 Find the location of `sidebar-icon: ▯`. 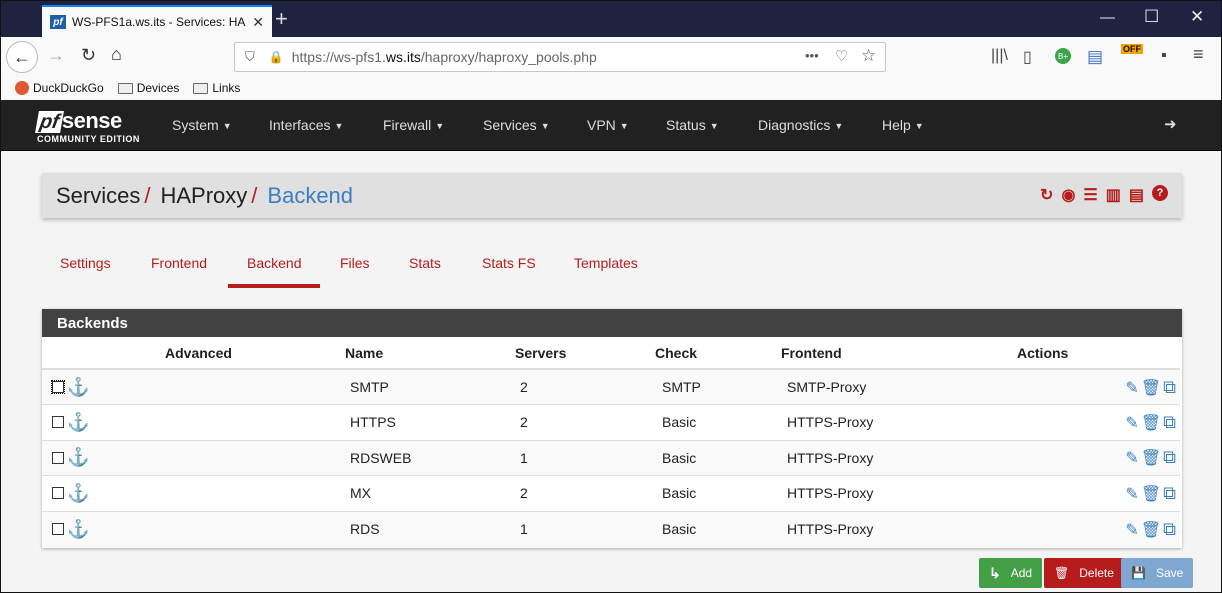

sidebar-icon: ▯ is located at coordinates (1027, 57).